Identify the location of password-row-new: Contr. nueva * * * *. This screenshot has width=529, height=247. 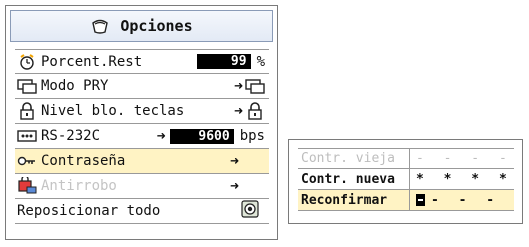
(406, 179).